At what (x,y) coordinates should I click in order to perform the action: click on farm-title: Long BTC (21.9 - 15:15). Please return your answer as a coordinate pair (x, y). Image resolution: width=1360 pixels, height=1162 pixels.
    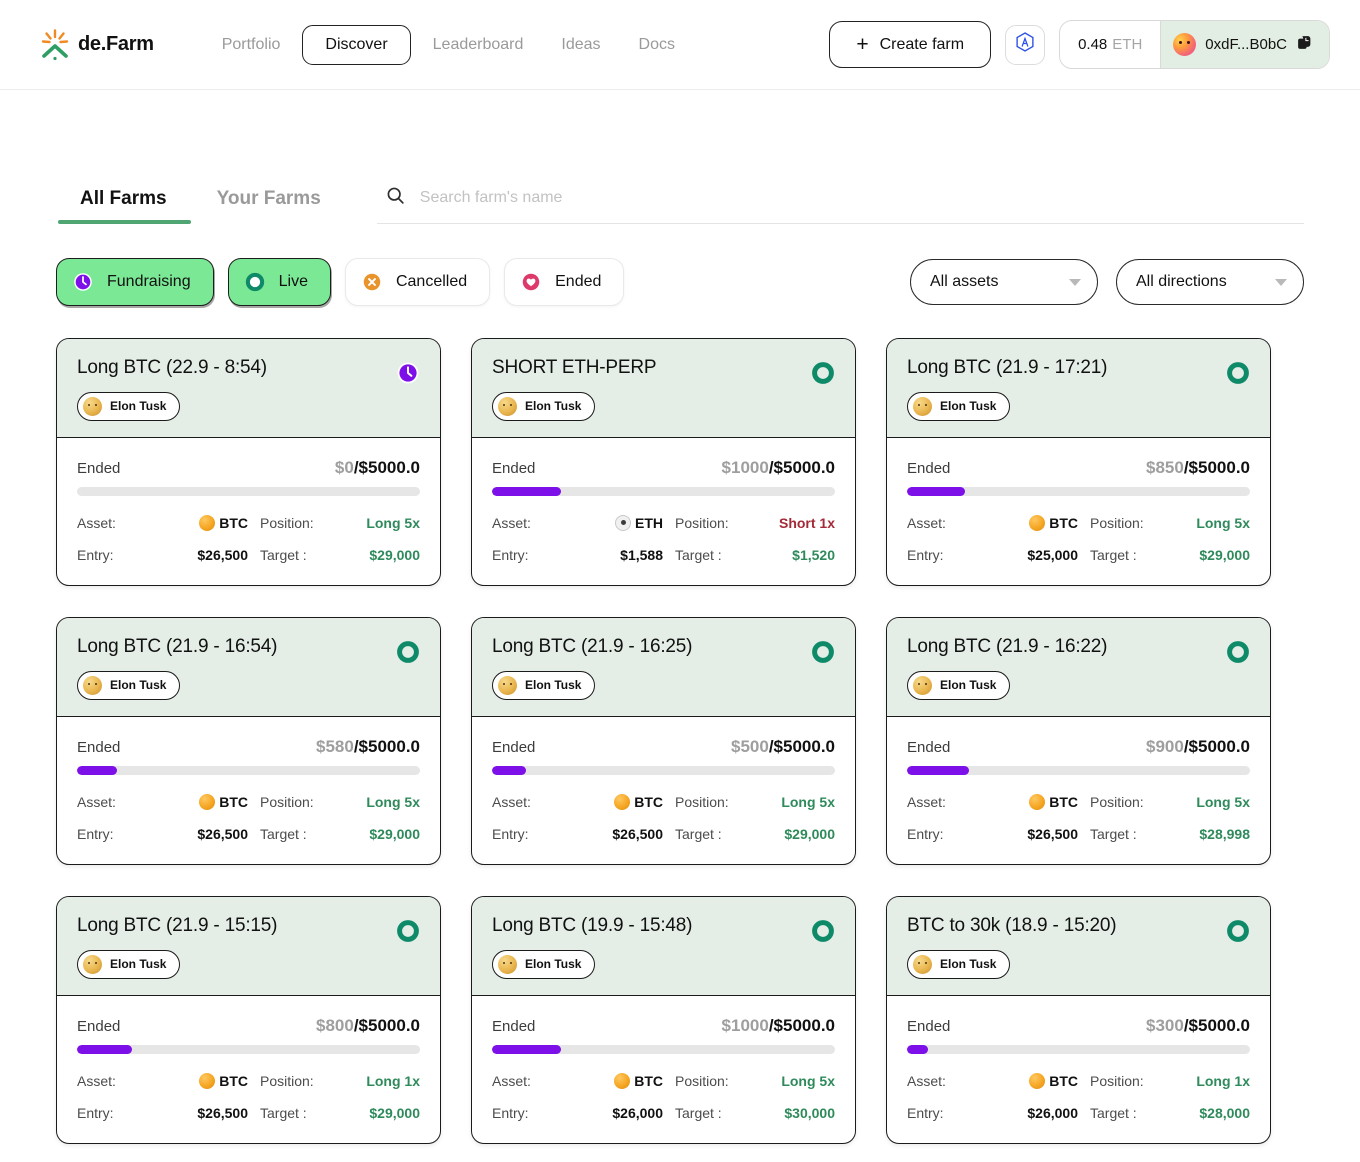
    Looking at the image, I should click on (177, 925).